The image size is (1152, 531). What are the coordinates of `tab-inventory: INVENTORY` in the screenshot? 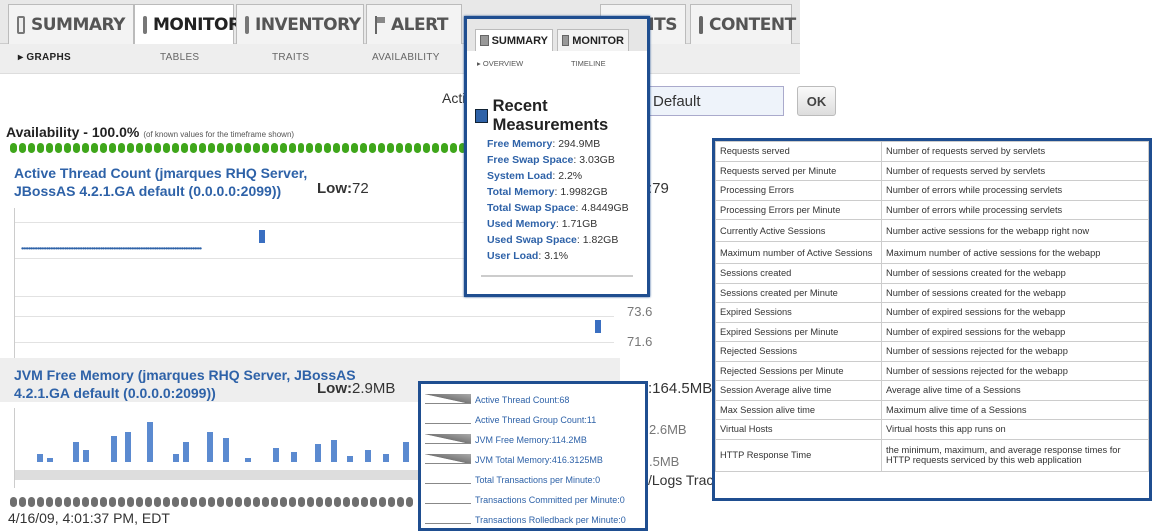 It's located at (300, 24).